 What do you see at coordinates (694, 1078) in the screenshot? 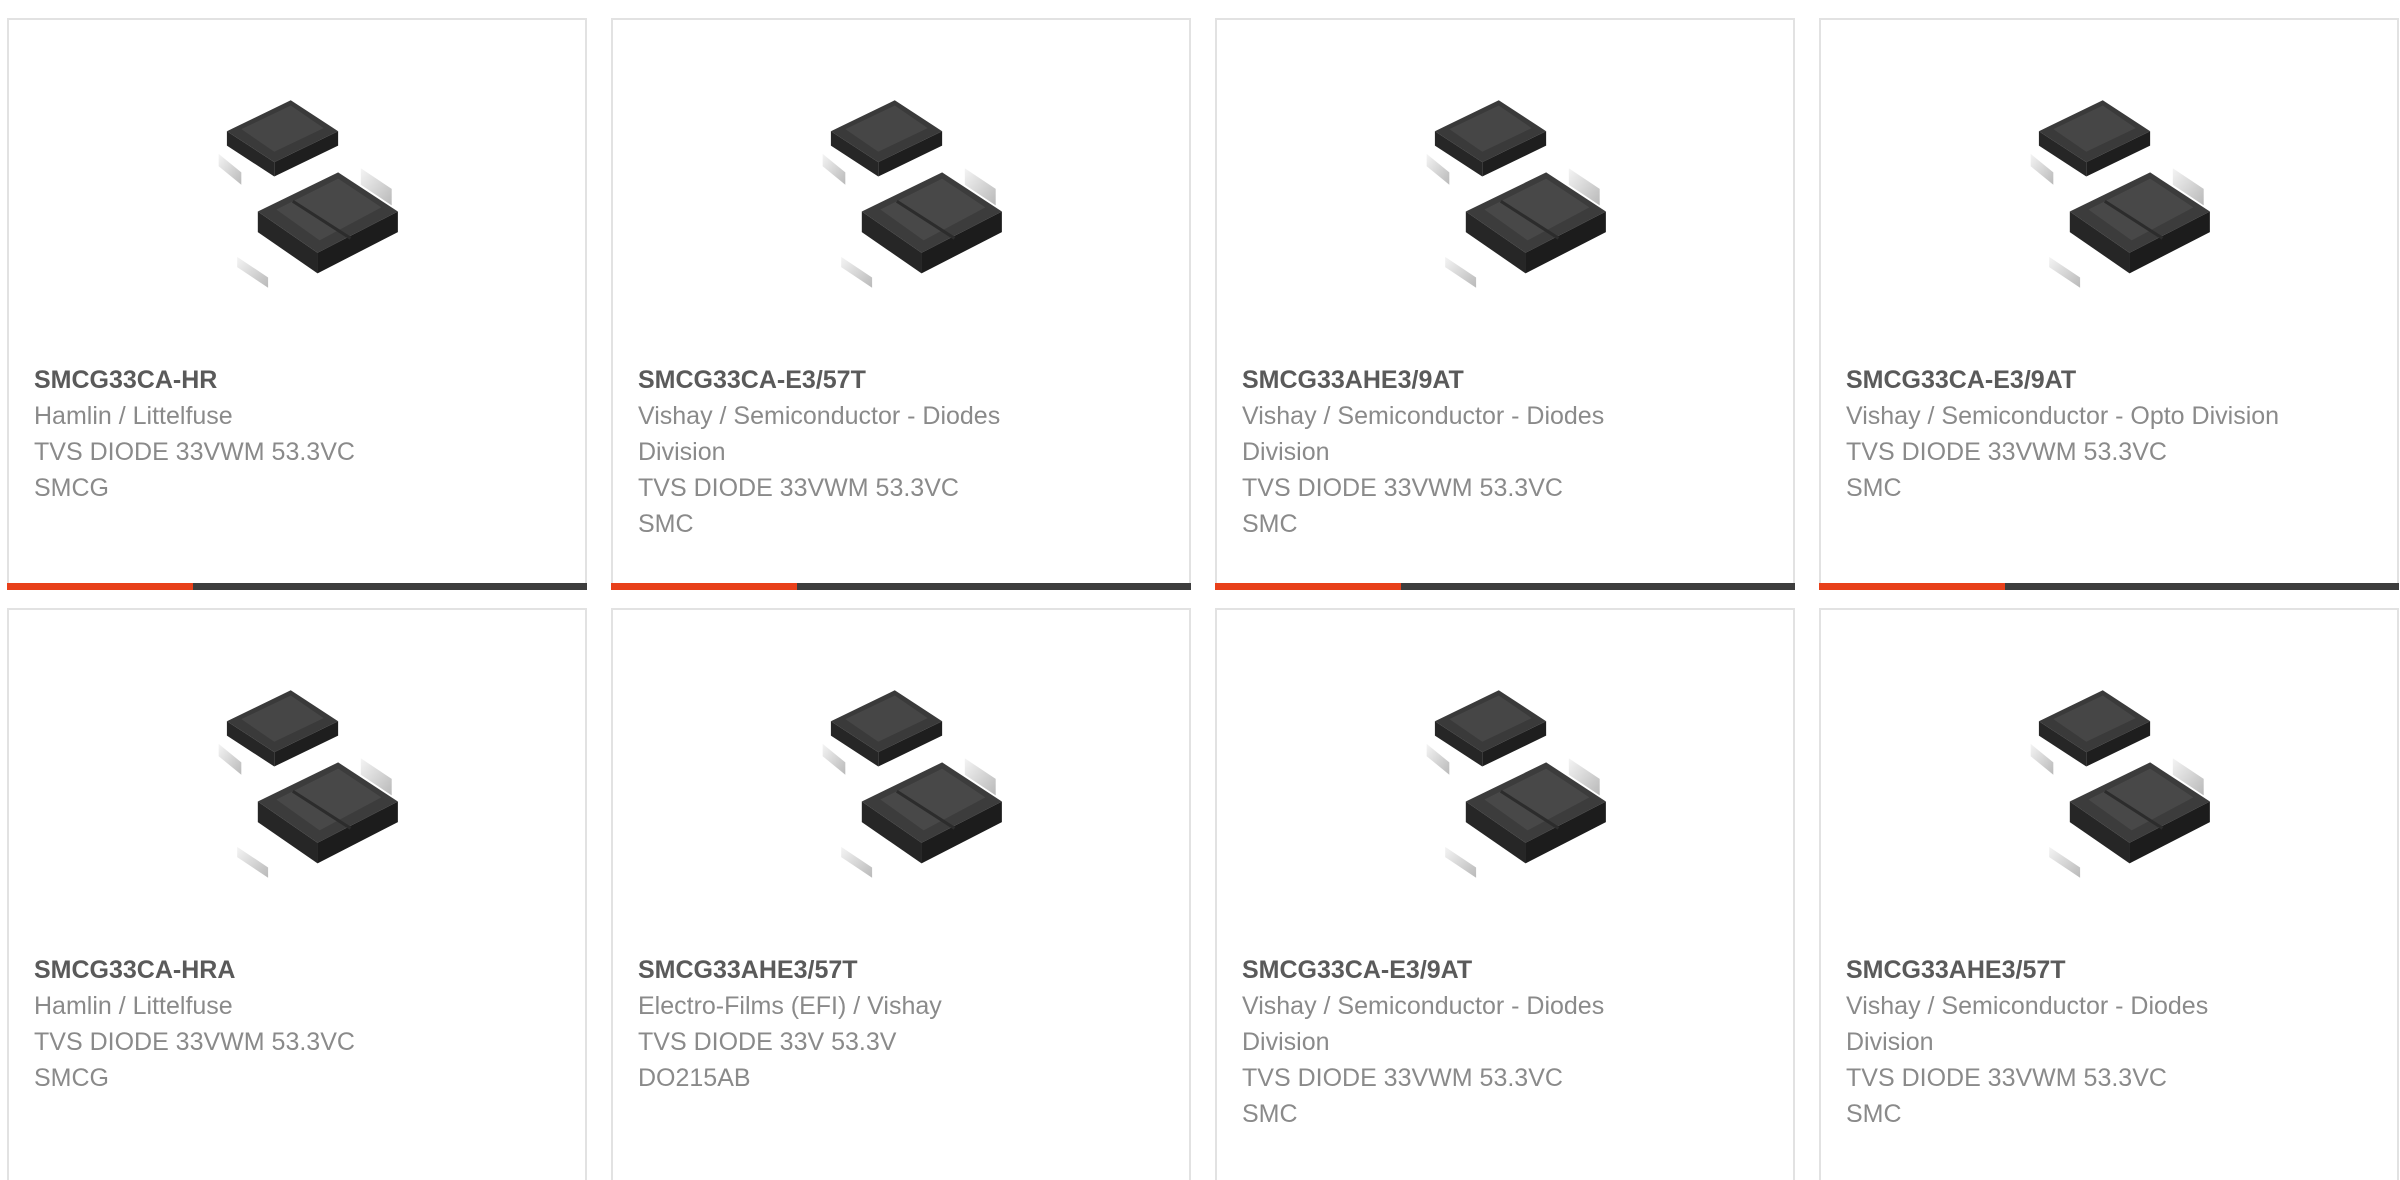
I see `package: DO215AB` at bounding box center [694, 1078].